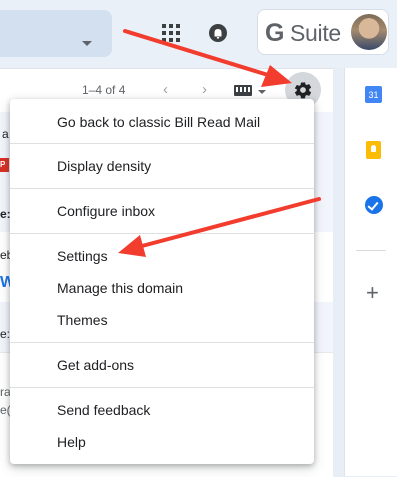 This screenshot has width=397, height=477. I want to click on menu-item-configure-inbox: Configure inbox, so click(162, 211).